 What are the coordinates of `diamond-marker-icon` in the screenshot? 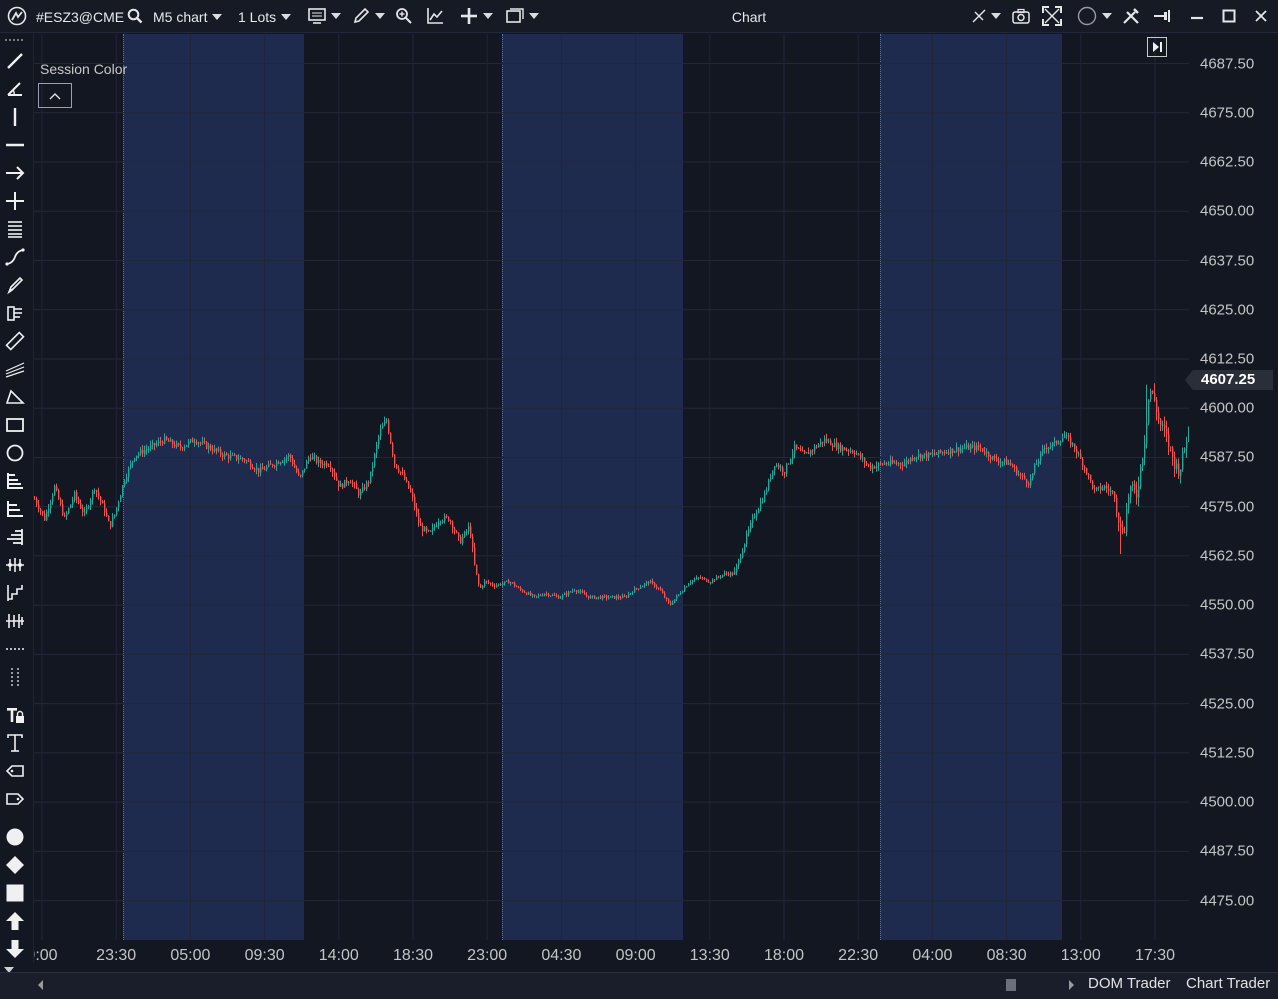 It's located at (15, 865).